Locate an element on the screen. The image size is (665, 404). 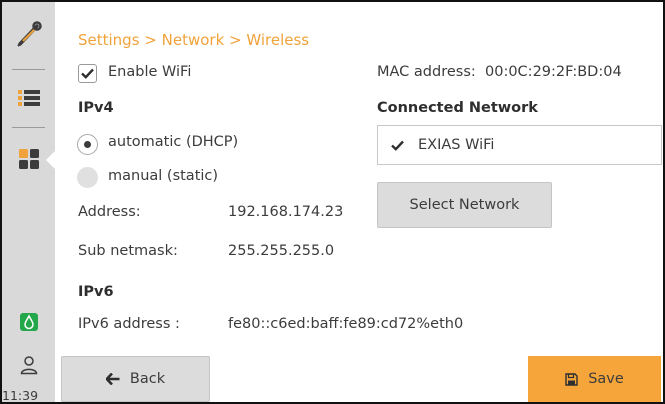
ipv4-address-label: Address: is located at coordinates (109, 212).